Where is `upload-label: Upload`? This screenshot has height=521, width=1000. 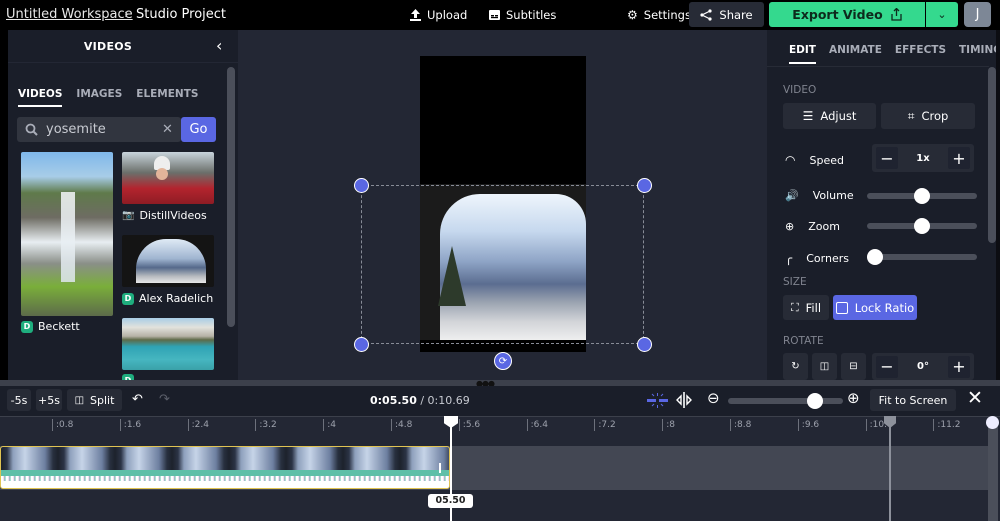
upload-label: Upload is located at coordinates (447, 15).